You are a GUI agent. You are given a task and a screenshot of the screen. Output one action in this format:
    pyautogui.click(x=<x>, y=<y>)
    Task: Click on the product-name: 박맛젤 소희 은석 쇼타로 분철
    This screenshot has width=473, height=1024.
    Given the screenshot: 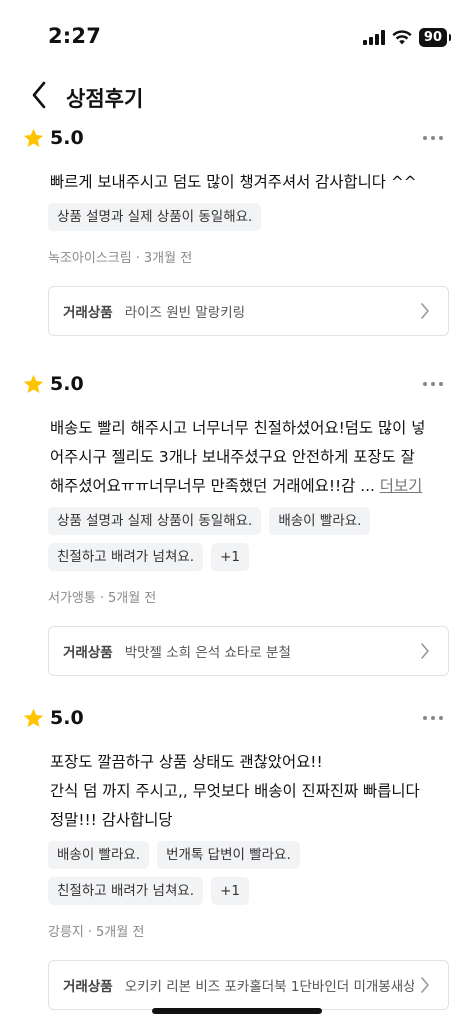 What is the action you would take?
    pyautogui.click(x=207, y=653)
    